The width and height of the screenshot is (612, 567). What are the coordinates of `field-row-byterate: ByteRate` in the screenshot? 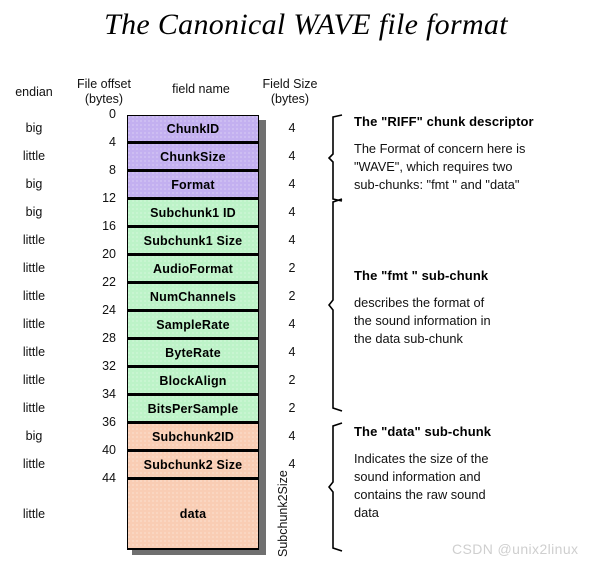 It's located at (193, 353).